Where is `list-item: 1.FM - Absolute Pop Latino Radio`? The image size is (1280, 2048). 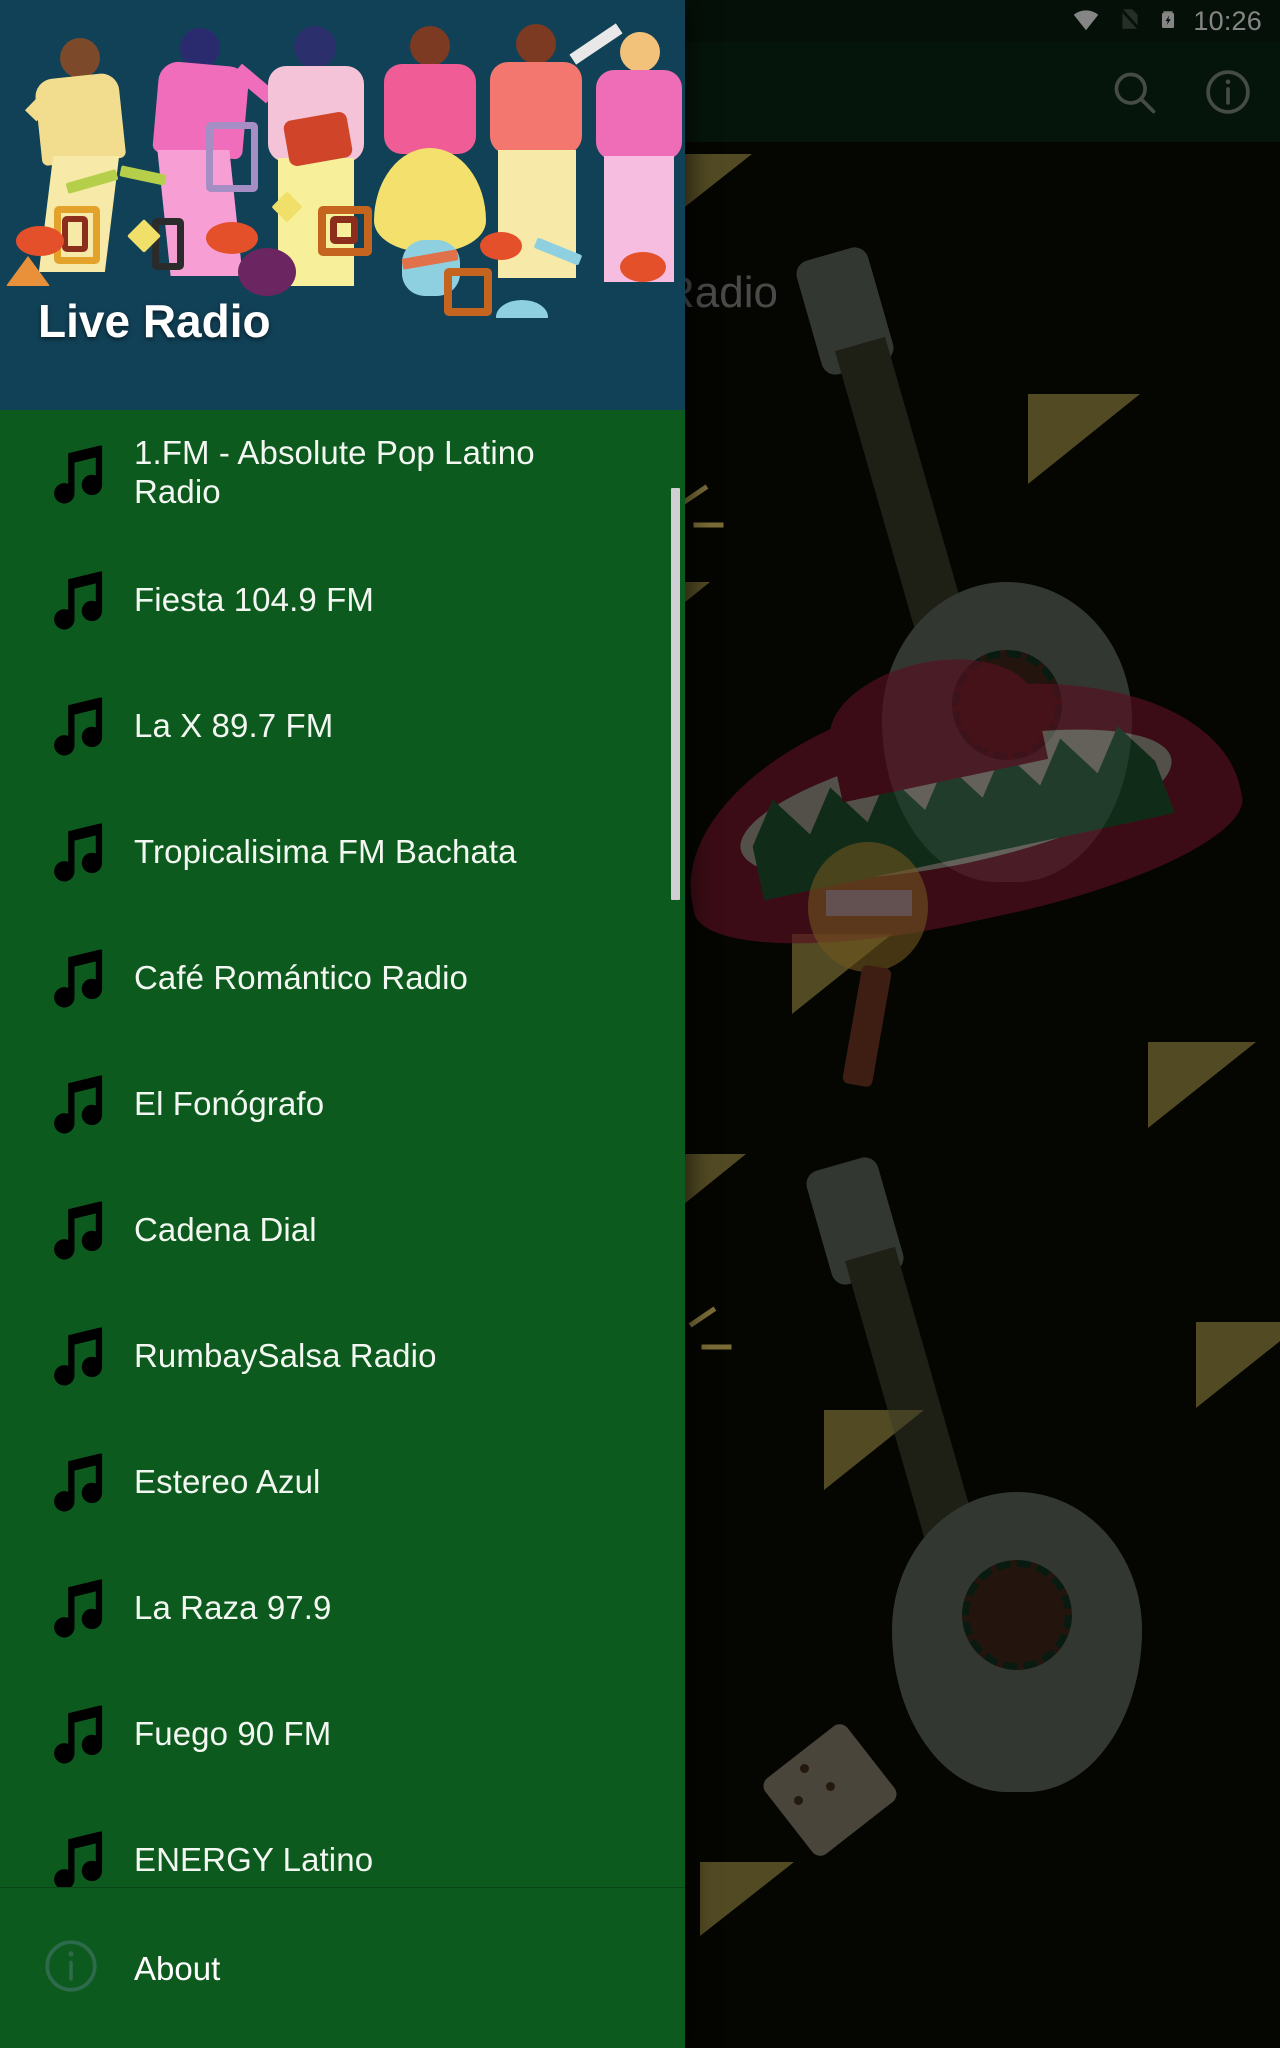 list-item: 1.FM - Absolute Pop Latino Radio is located at coordinates (342, 473).